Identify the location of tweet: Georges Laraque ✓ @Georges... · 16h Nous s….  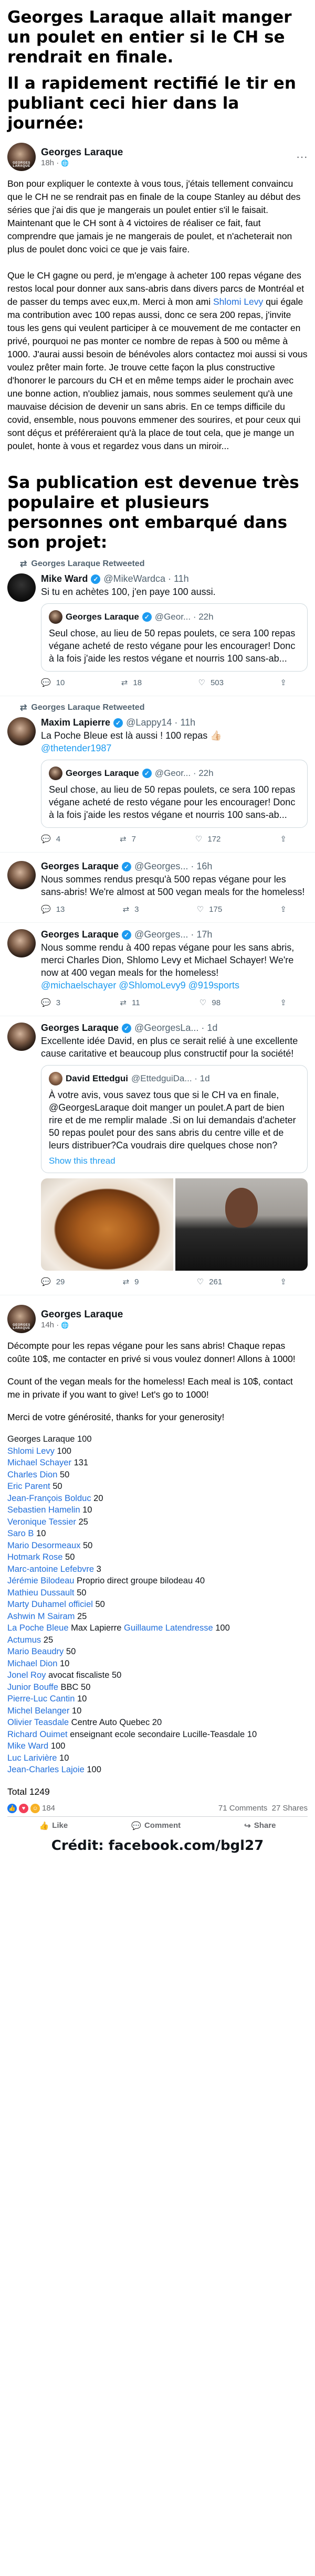
(157, 888).